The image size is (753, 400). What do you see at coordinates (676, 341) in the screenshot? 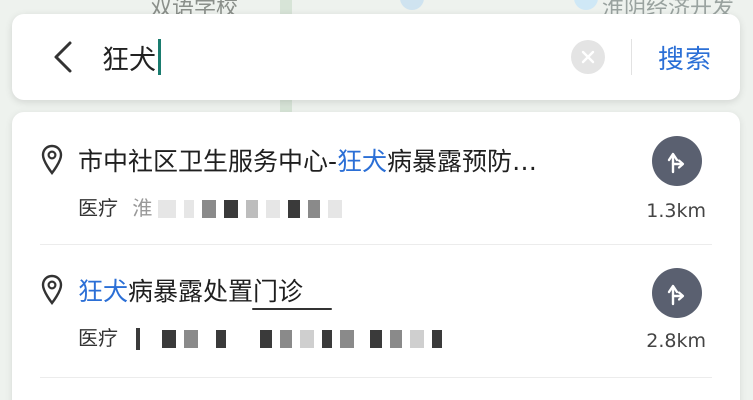
I see `distance-label: 2.8km` at bounding box center [676, 341].